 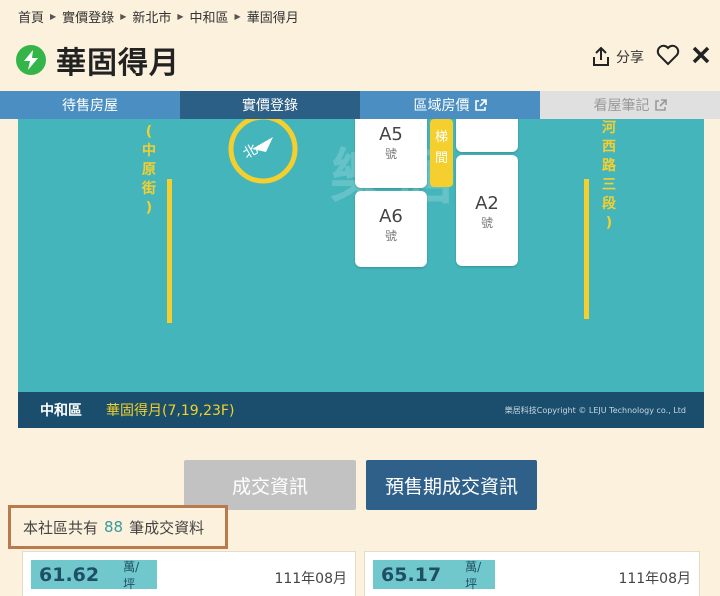 What do you see at coordinates (118, 63) in the screenshot?
I see `page-title: 華固得月` at bounding box center [118, 63].